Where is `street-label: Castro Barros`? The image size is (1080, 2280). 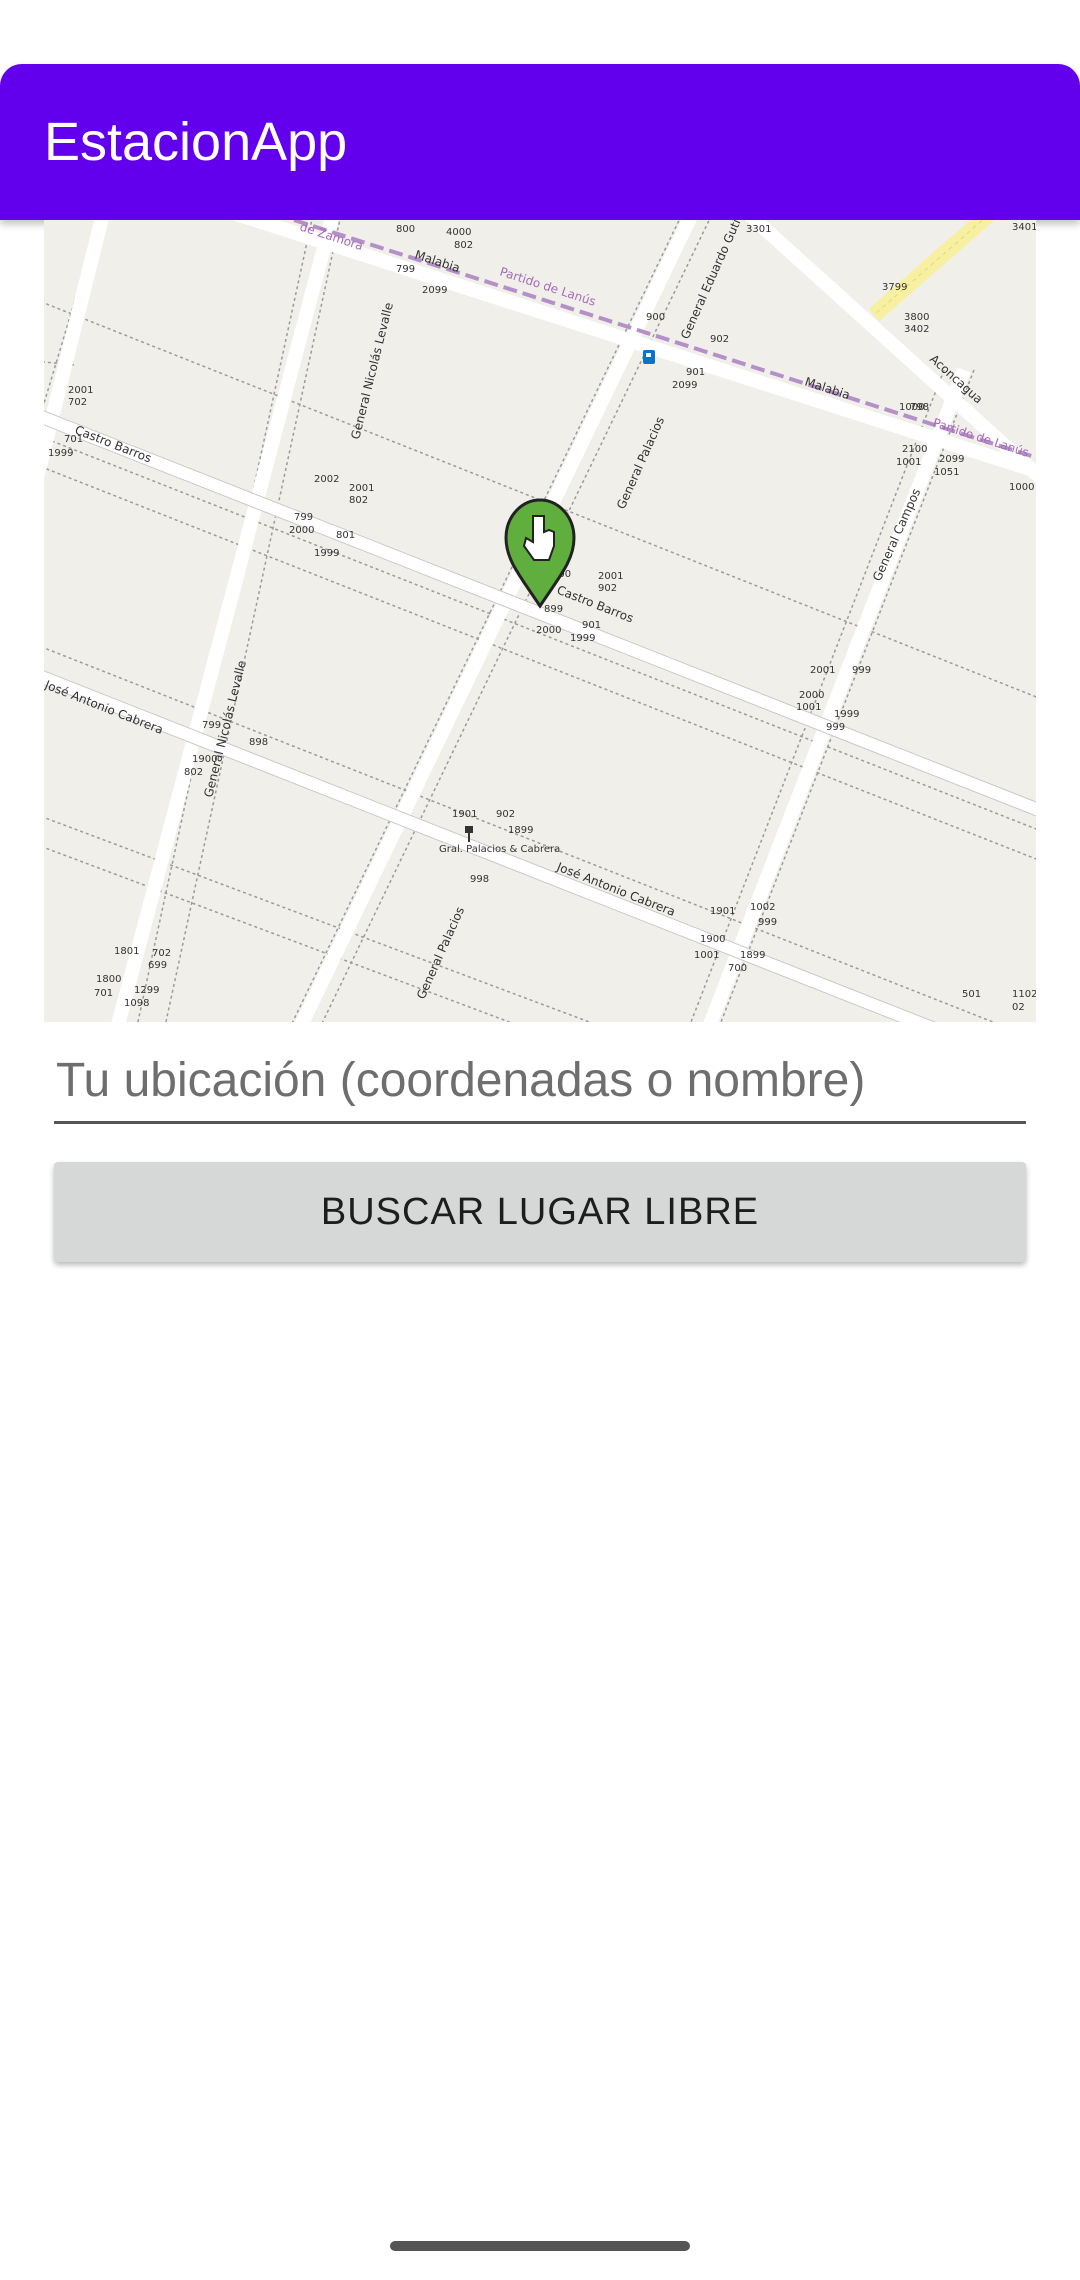
street-label: Castro Barros is located at coordinates (113, 444).